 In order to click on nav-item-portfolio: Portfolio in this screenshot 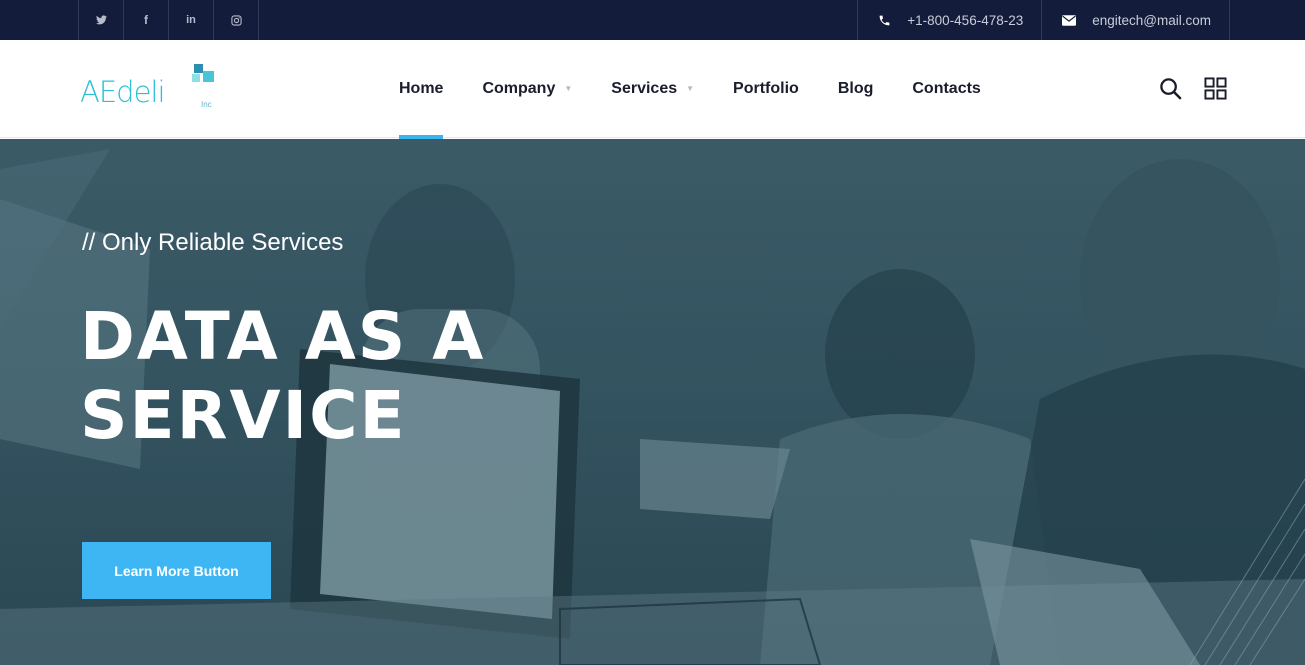, I will do `click(766, 89)`.